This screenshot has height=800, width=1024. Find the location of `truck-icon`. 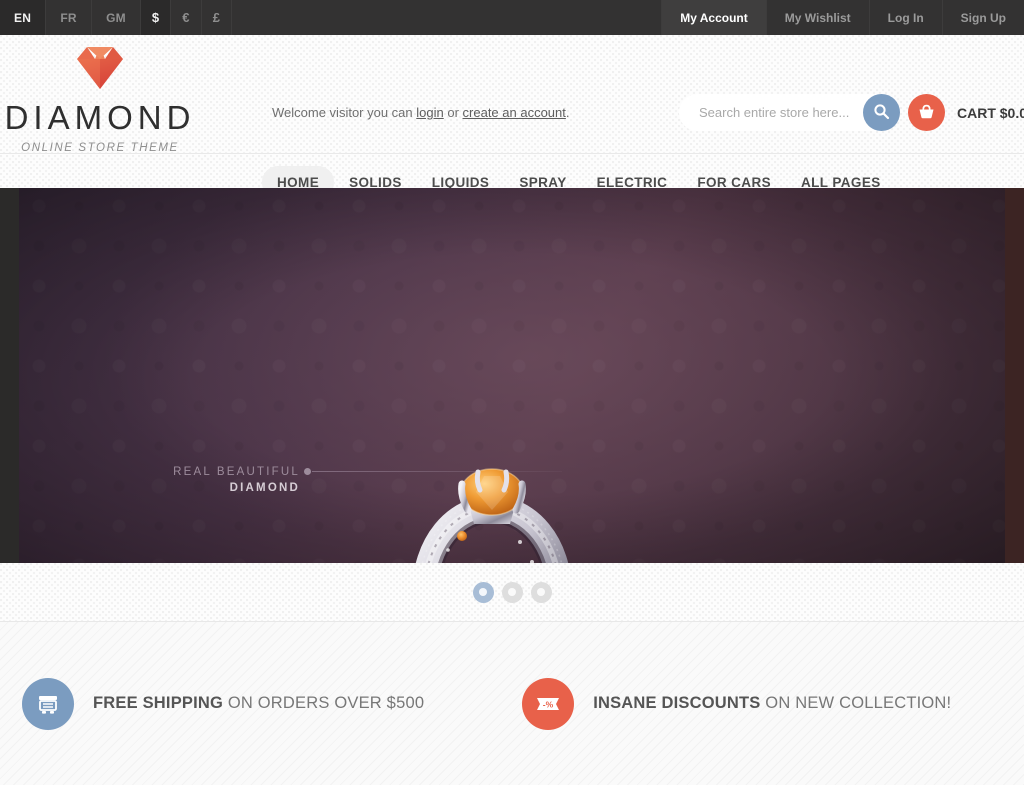

truck-icon is located at coordinates (48, 703).